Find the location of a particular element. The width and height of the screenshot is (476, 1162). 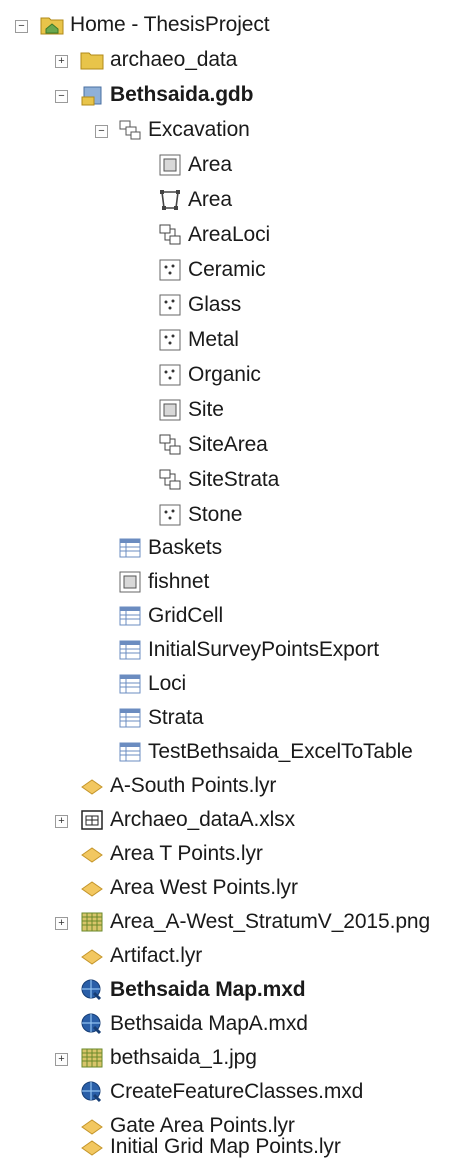

home-folder-icon is located at coordinates (52, 25).